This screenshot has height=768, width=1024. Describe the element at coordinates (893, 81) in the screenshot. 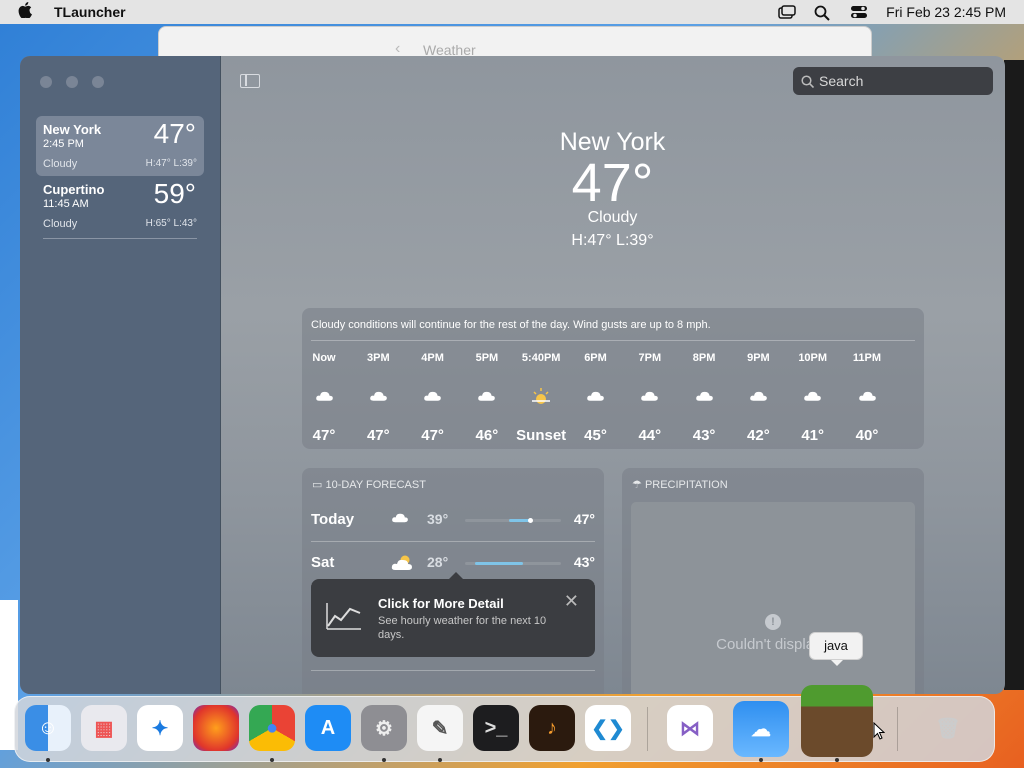

I see `search-input: Search` at that location.